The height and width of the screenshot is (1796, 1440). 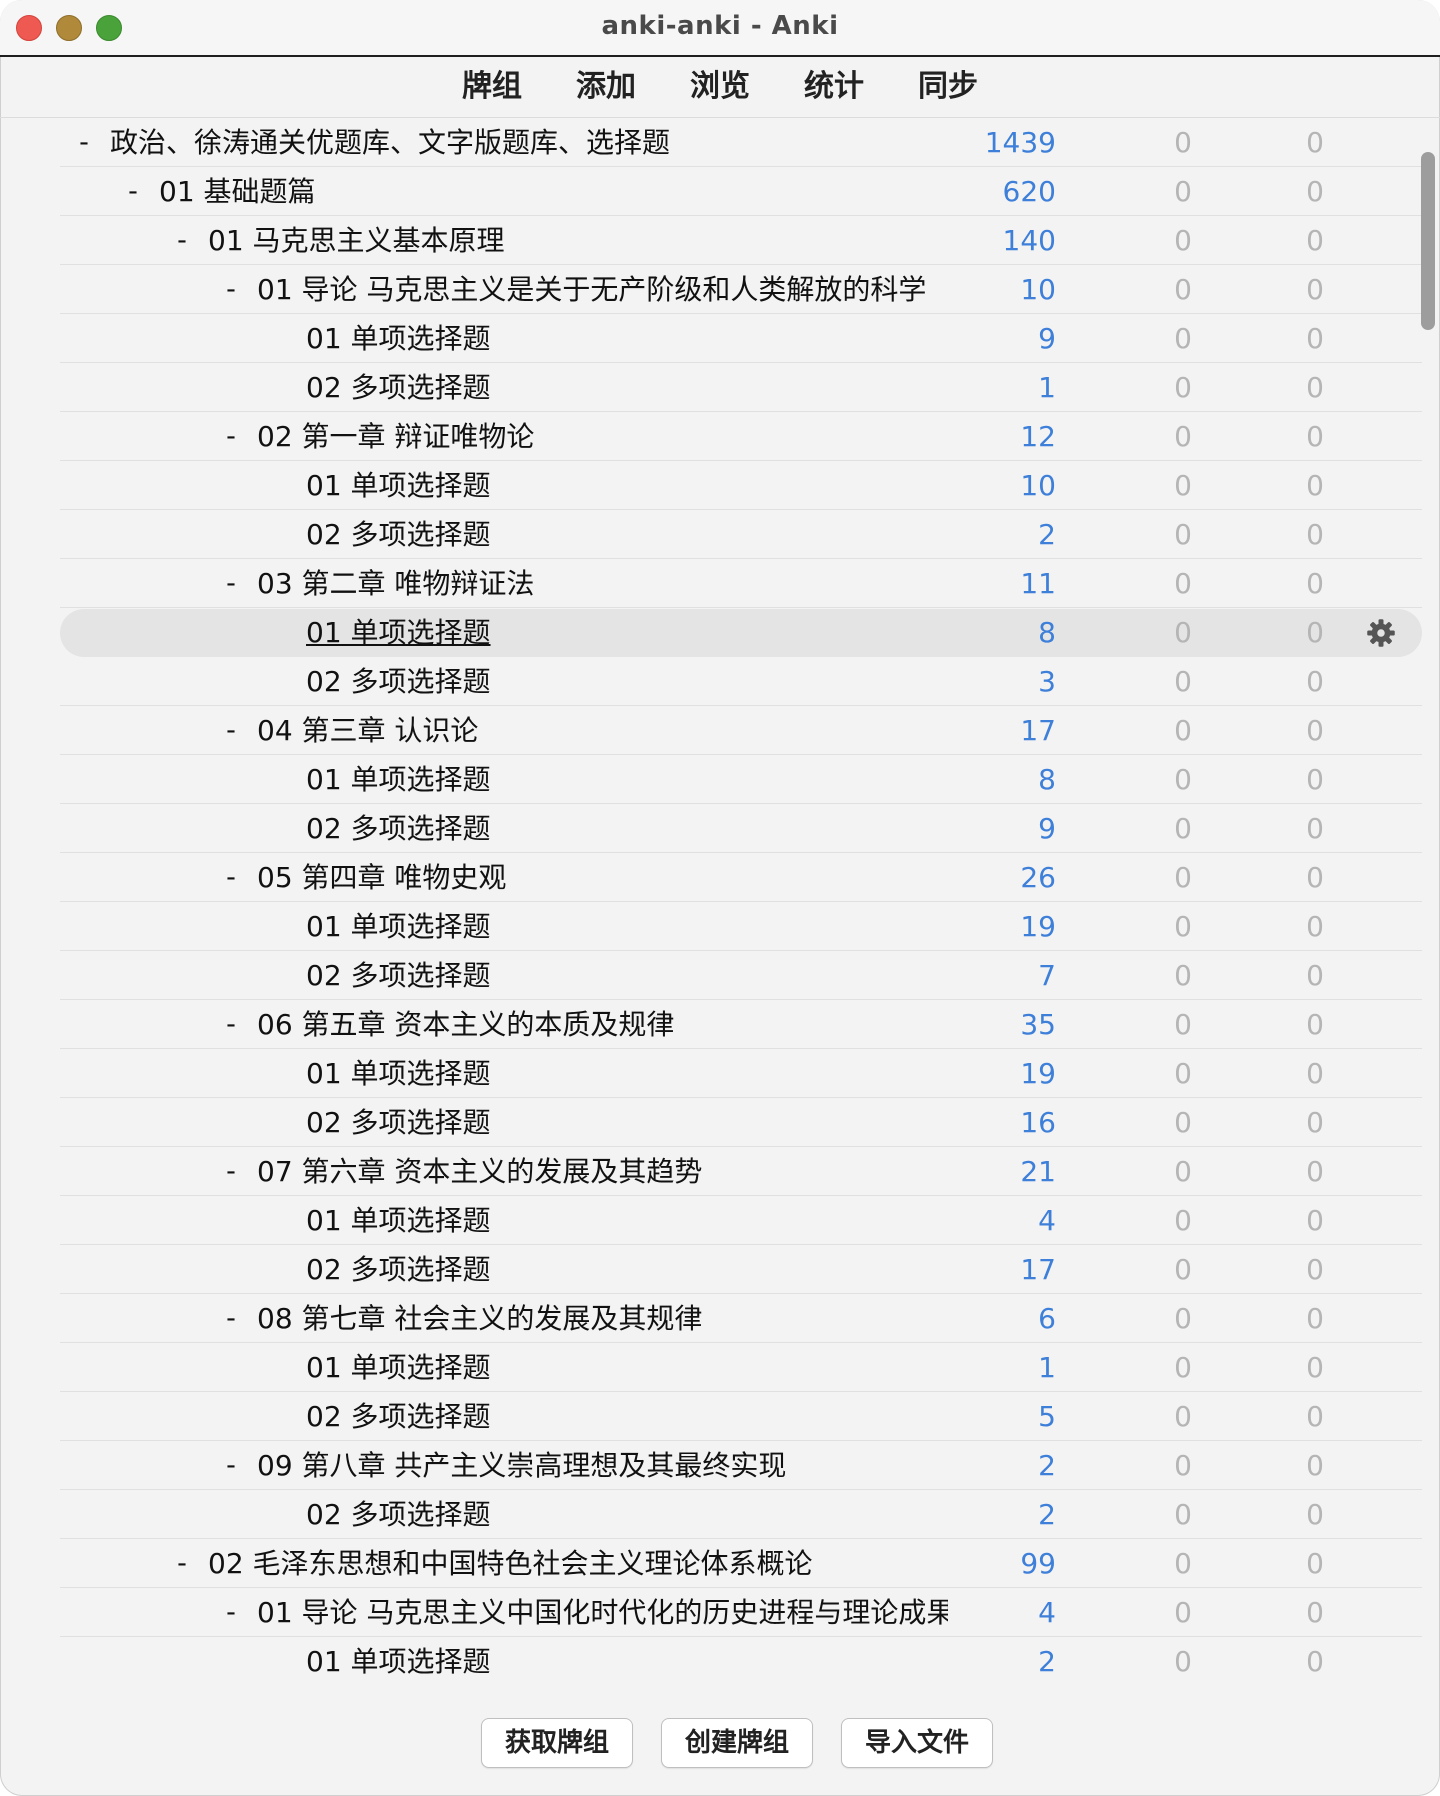 What do you see at coordinates (479, 1319) in the screenshot?
I see `deck-name: 08 第七章 社会主义的发展及其规律` at bounding box center [479, 1319].